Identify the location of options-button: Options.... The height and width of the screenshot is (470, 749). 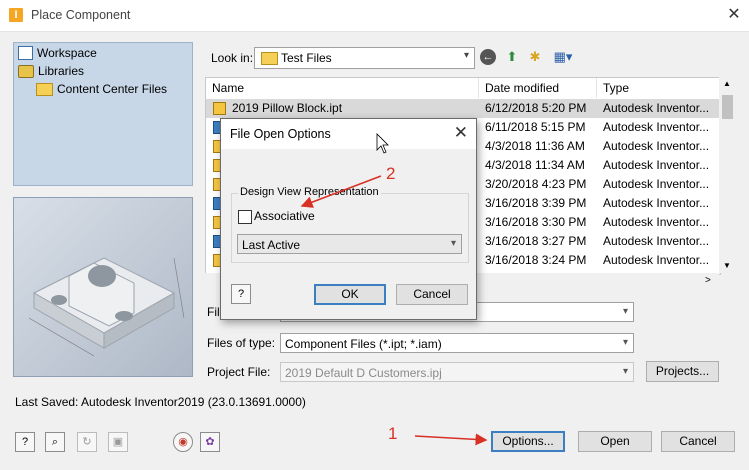
(528, 441).